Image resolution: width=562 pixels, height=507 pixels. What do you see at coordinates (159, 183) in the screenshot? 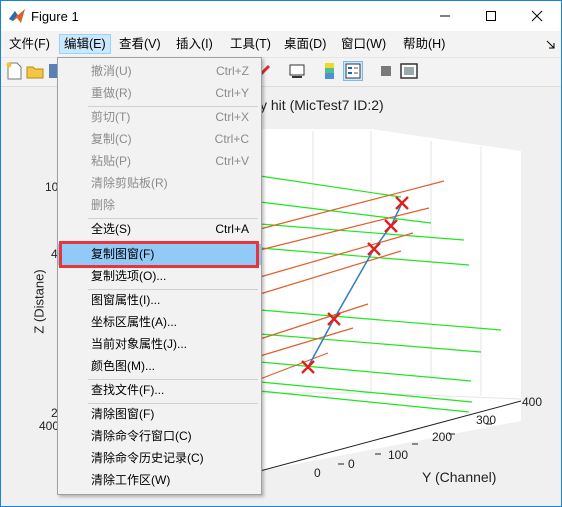
I see `menu-clear-clipboard: 清除剪贴板(R)` at bounding box center [159, 183].